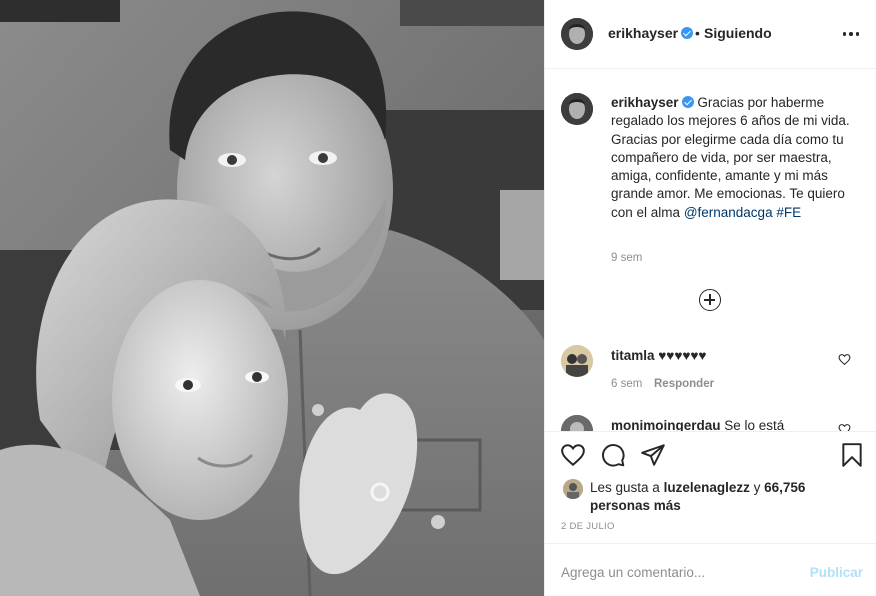 The height and width of the screenshot is (596, 876). I want to click on comment-text: ♥♥♥♥♥♥, so click(682, 355).